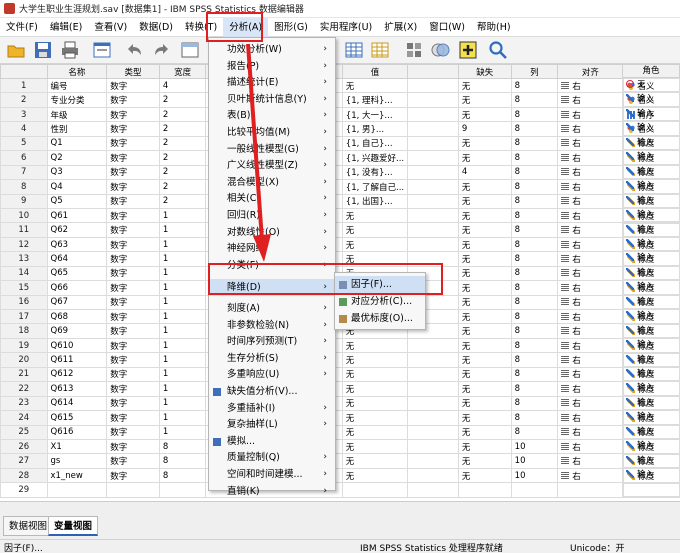 This screenshot has height=553, width=680. Describe the element at coordinates (340, 374) in the screenshot. I see `table-row: 21 Q612 数字 1 无无 8 右标度` at that location.